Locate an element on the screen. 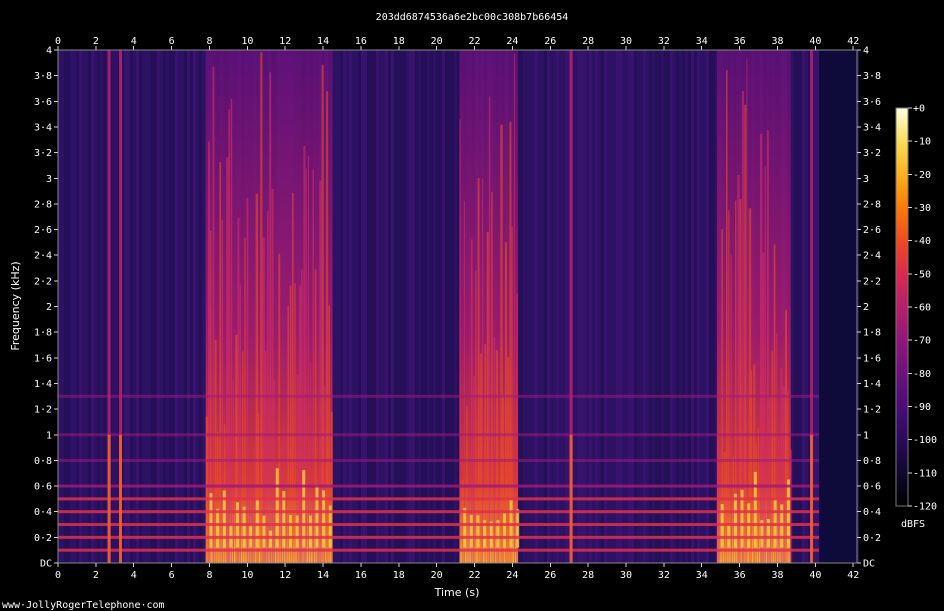  x-tick-label: 6 is located at coordinates (172, 575).